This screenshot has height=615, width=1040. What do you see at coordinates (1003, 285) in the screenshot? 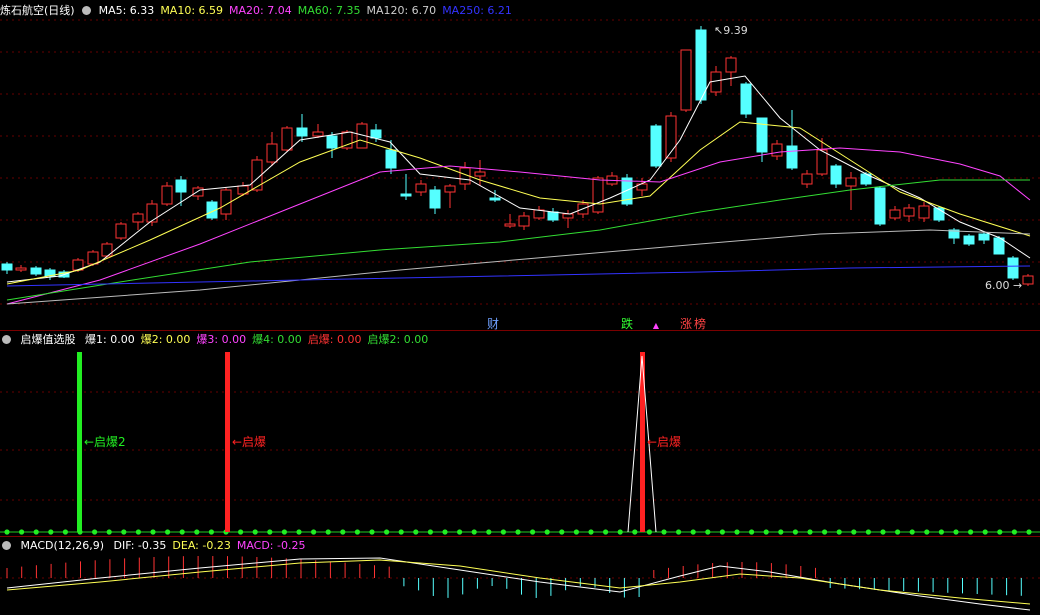
I see `low-price-label: 6.00 →` at bounding box center [1003, 285].